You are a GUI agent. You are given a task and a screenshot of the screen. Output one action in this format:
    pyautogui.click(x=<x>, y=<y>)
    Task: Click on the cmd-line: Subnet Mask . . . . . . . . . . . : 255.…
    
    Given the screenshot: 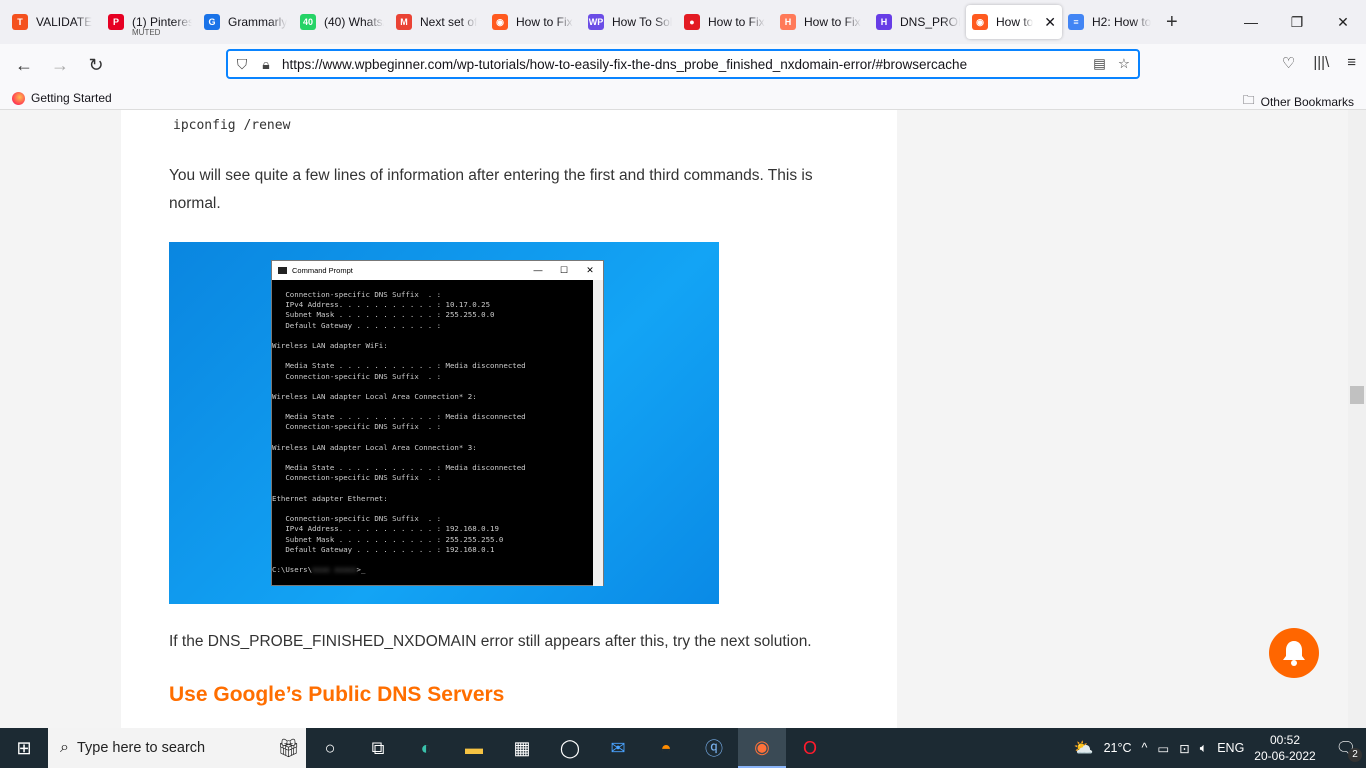 What is the action you would take?
    pyautogui.click(x=383, y=315)
    